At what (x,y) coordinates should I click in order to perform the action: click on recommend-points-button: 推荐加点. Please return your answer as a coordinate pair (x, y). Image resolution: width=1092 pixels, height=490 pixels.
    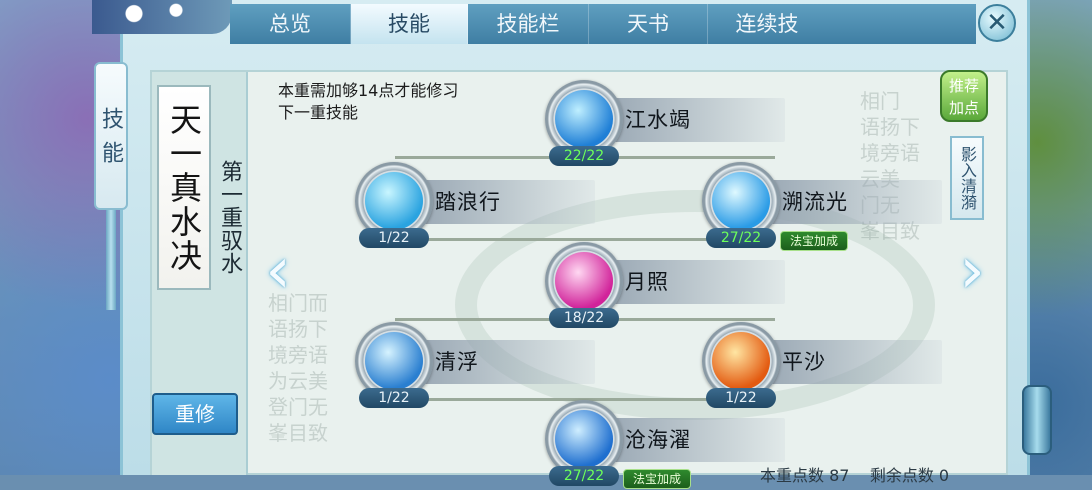
    Looking at the image, I should click on (964, 96).